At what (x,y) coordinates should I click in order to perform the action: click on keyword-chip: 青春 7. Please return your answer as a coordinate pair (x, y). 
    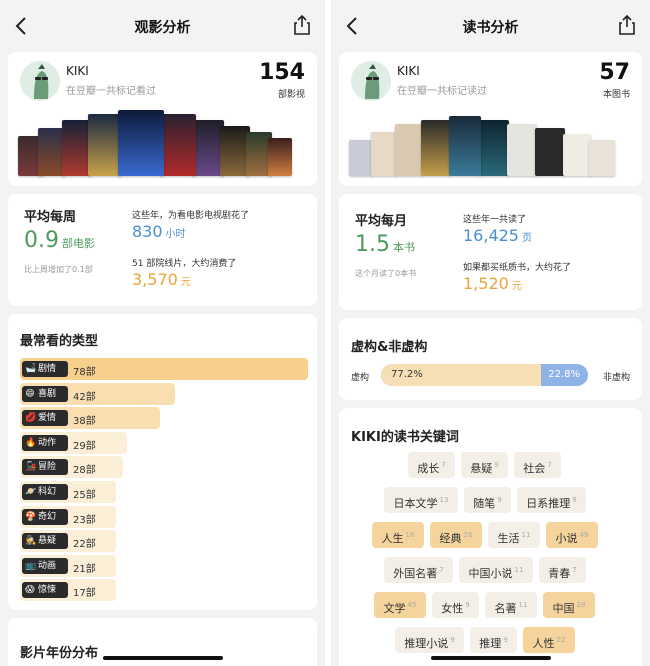
    Looking at the image, I should click on (562, 570).